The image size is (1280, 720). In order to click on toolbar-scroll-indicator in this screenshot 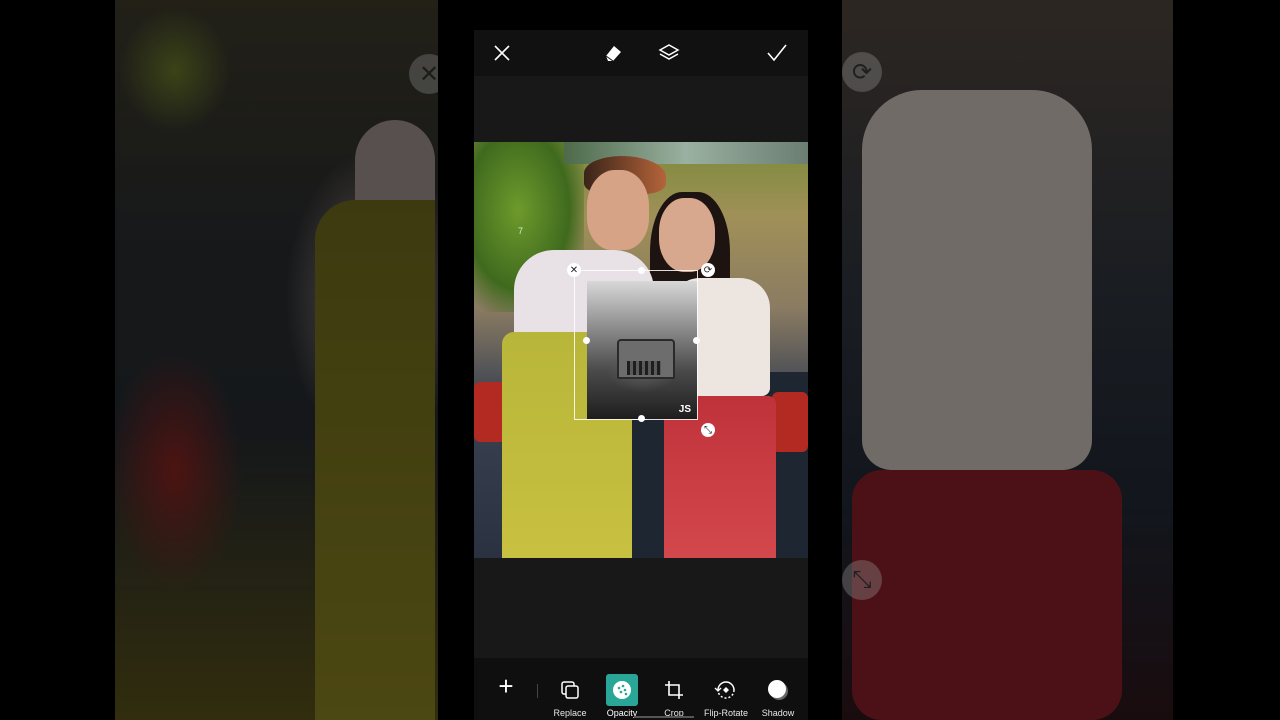, I will do `click(664, 717)`.